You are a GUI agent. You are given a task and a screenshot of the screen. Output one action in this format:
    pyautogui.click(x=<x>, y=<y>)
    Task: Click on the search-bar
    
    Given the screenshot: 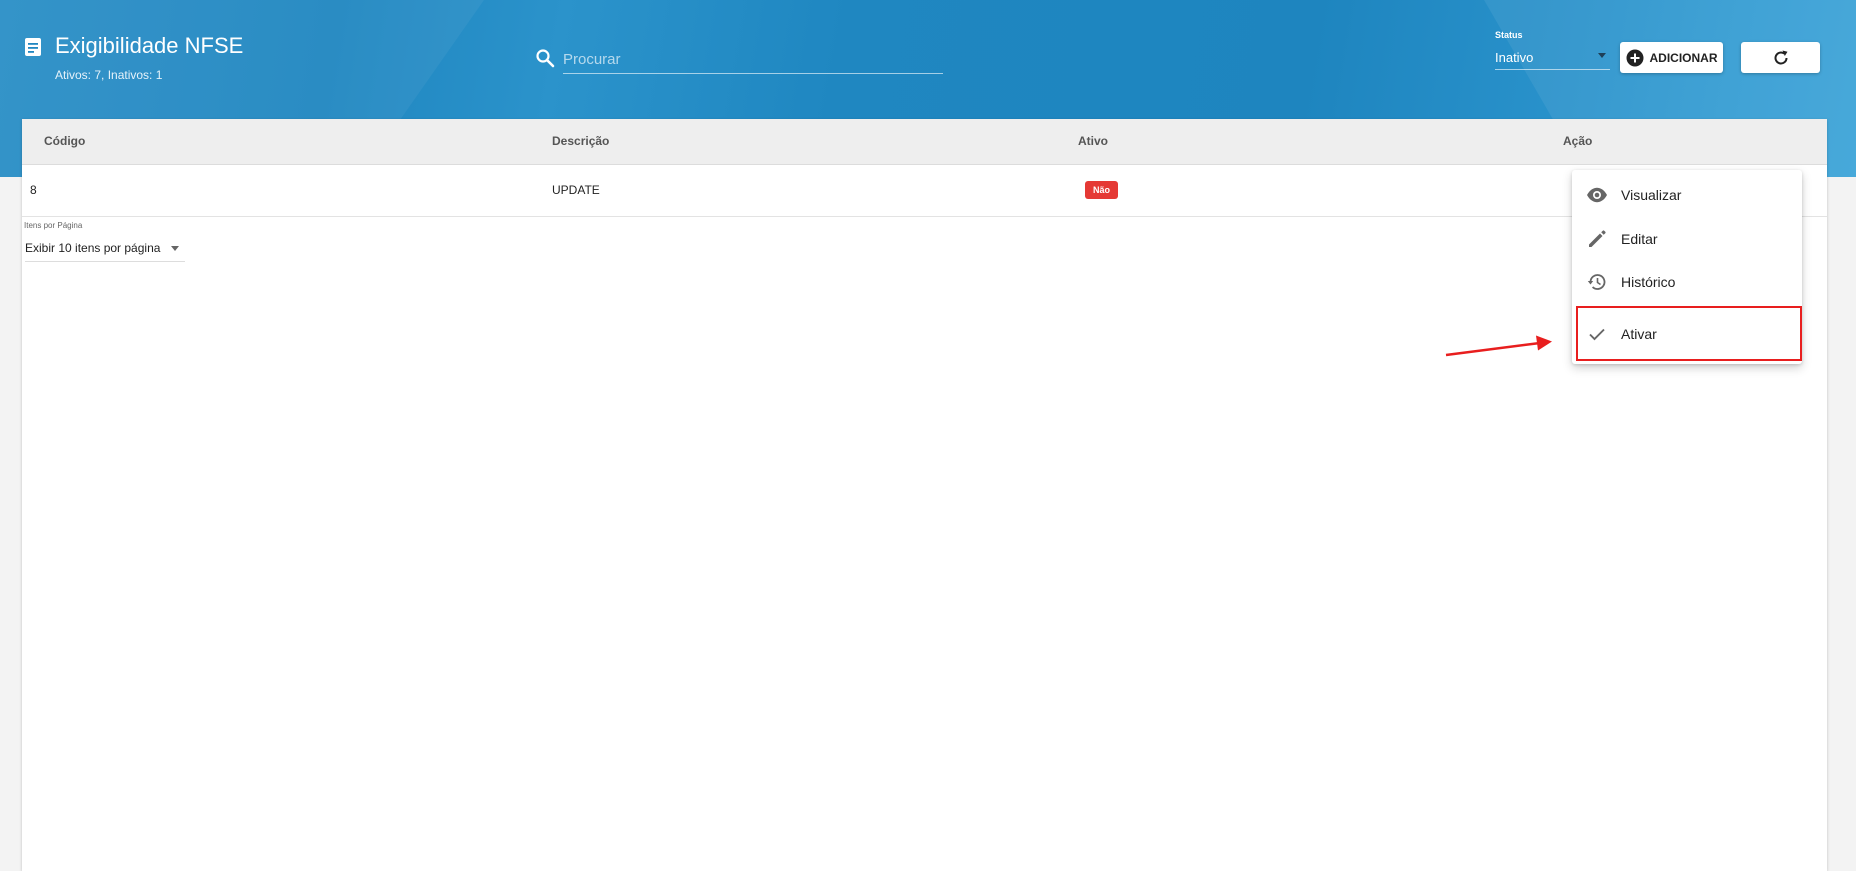 What is the action you would take?
    pyautogui.click(x=740, y=61)
    